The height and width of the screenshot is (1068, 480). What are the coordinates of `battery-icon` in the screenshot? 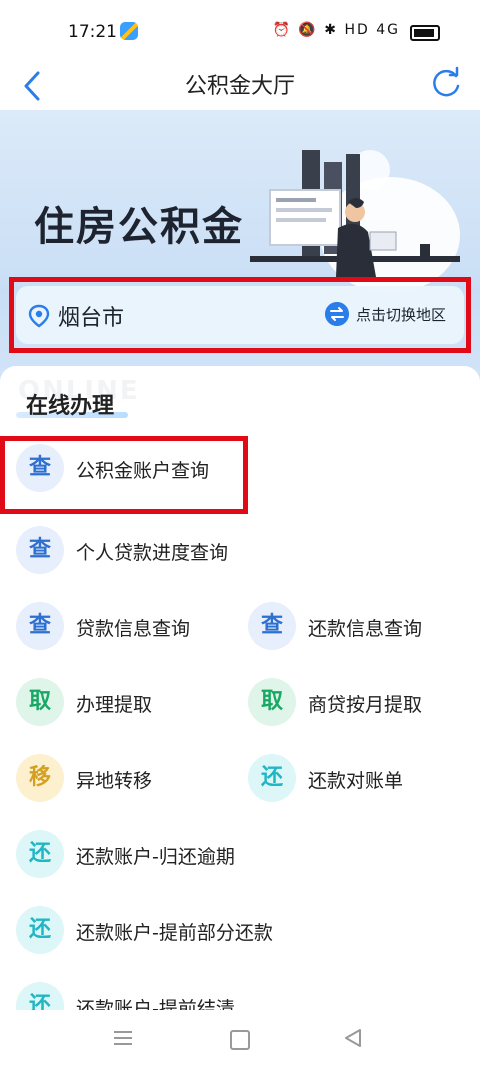 It's located at (425, 33).